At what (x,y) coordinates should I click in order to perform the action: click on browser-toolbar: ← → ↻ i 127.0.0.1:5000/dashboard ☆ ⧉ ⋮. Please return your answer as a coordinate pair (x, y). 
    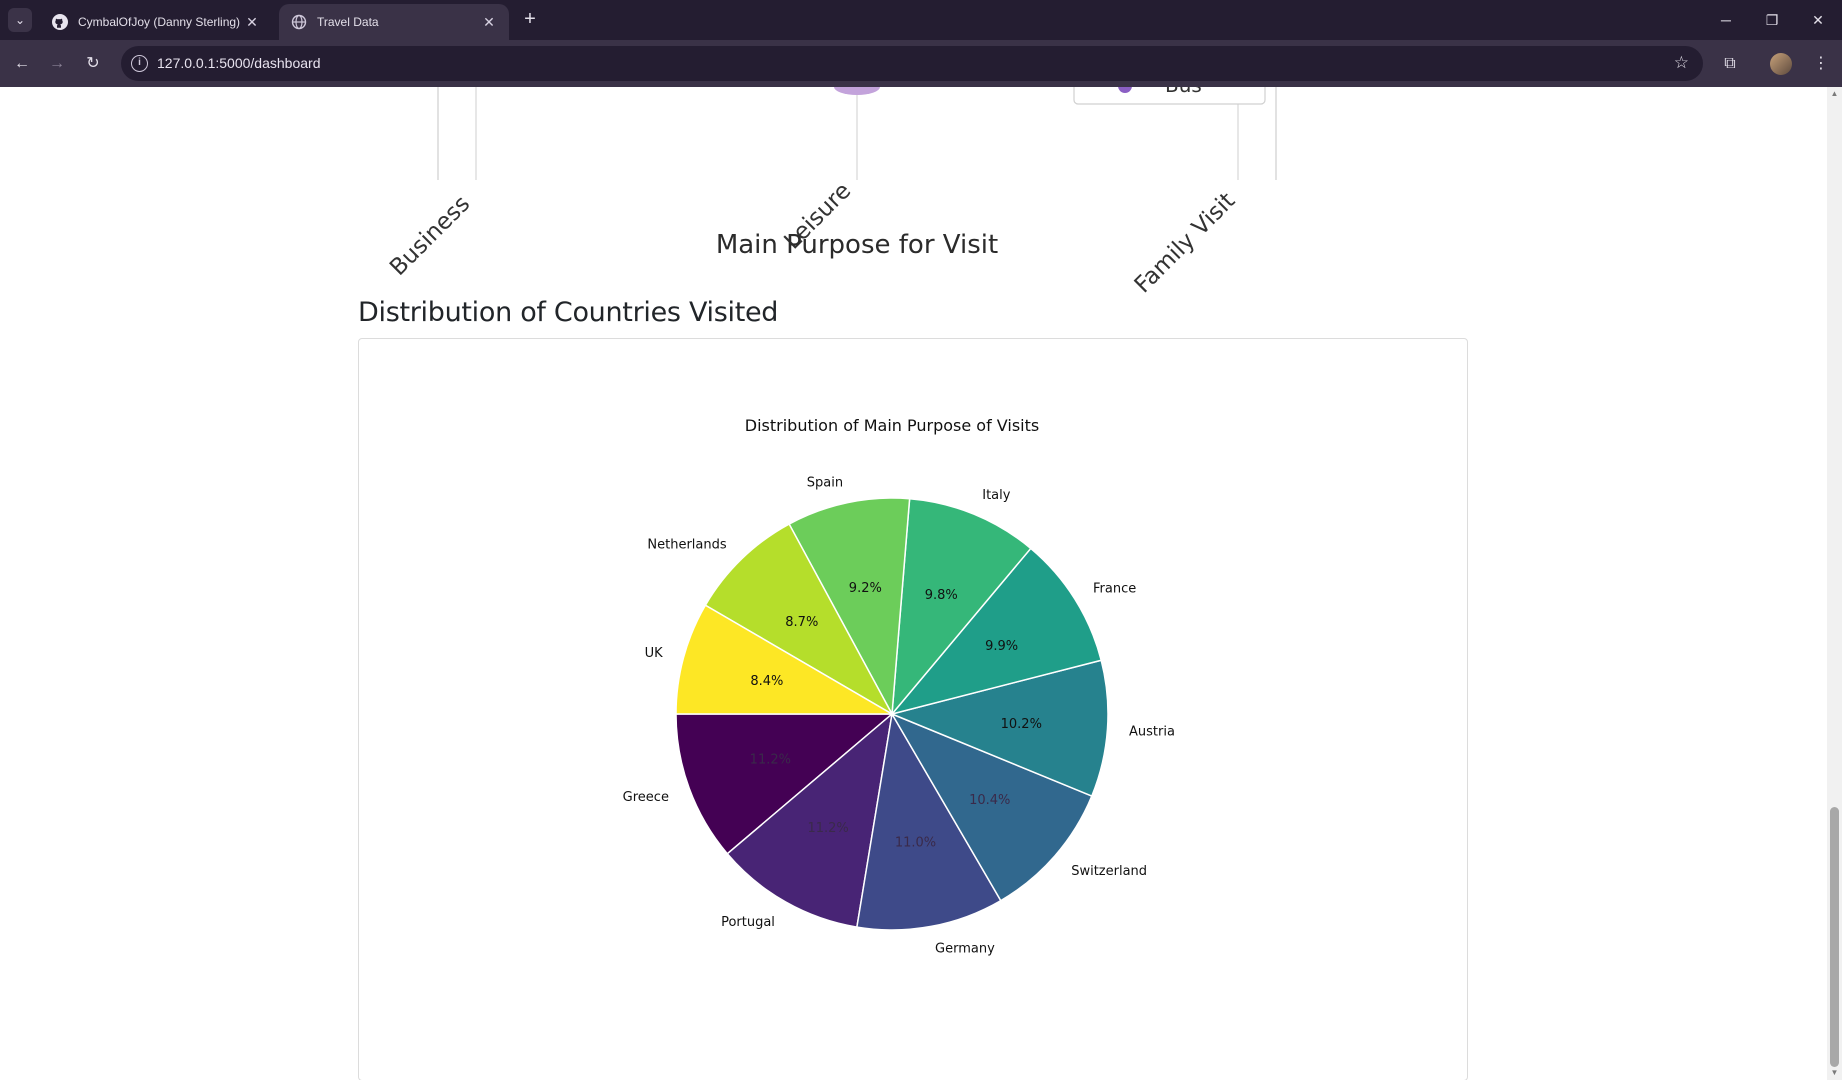
    Looking at the image, I should click on (921, 63).